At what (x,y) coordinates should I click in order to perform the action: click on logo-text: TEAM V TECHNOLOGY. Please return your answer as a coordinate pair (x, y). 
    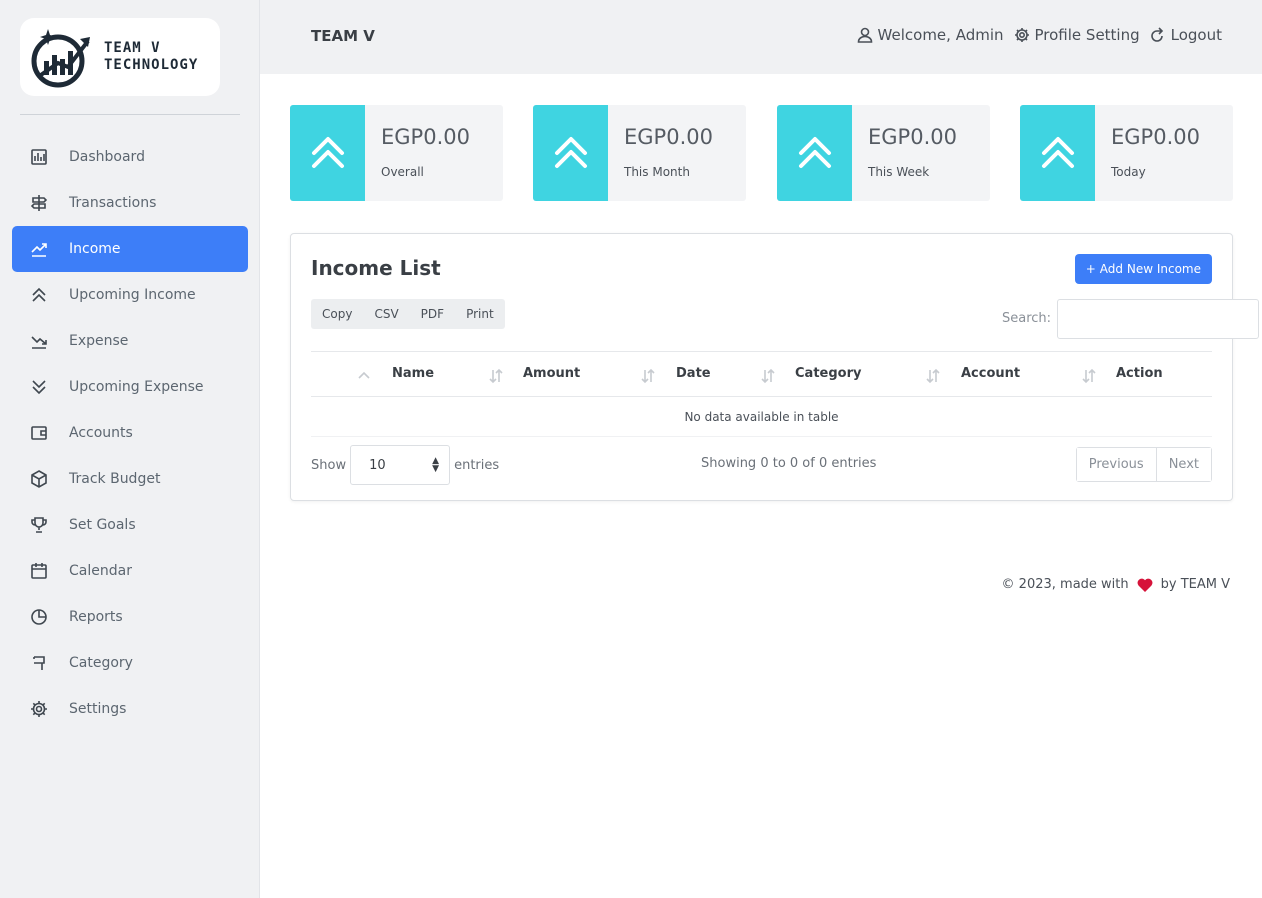
    Looking at the image, I should click on (151, 57).